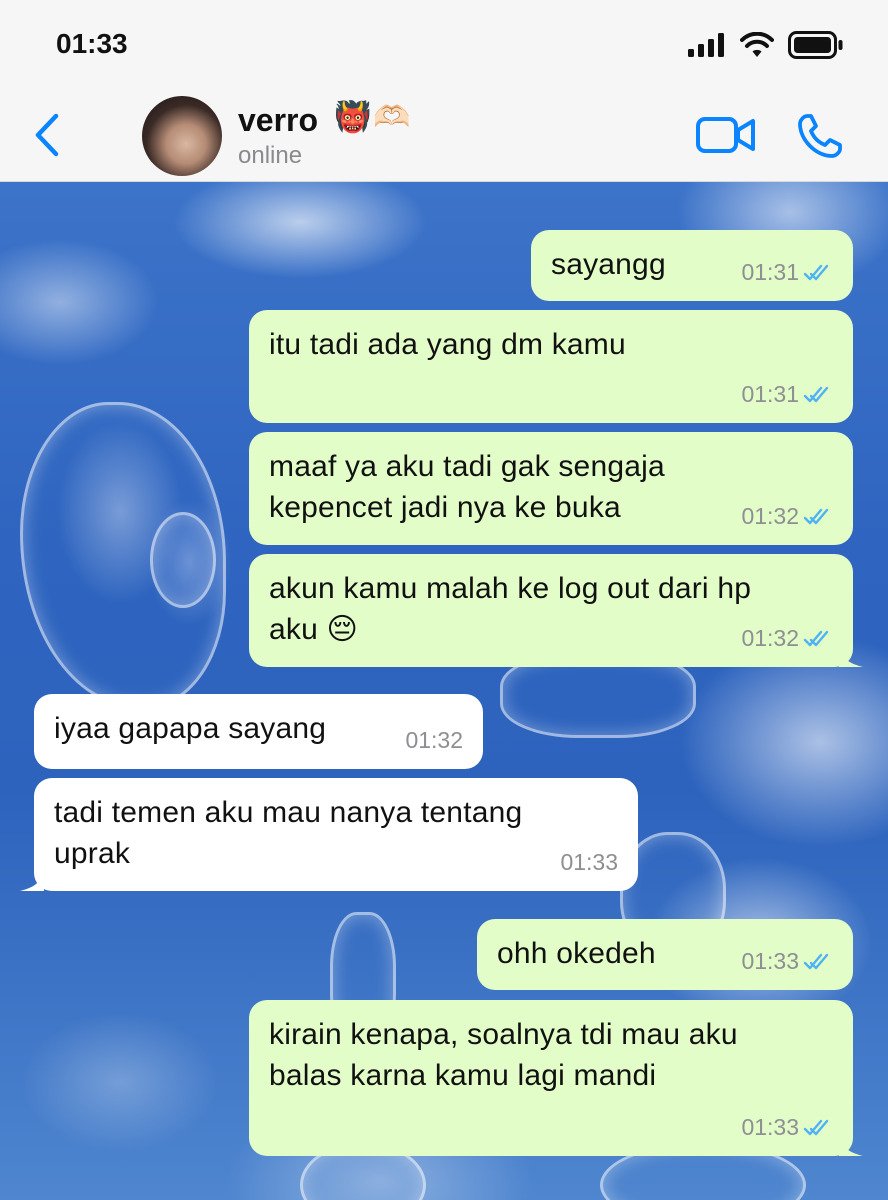 This screenshot has height=1200, width=888. What do you see at coordinates (444, 137) in the screenshot?
I see `chat-header: verro 👹 🫶🏻 online` at bounding box center [444, 137].